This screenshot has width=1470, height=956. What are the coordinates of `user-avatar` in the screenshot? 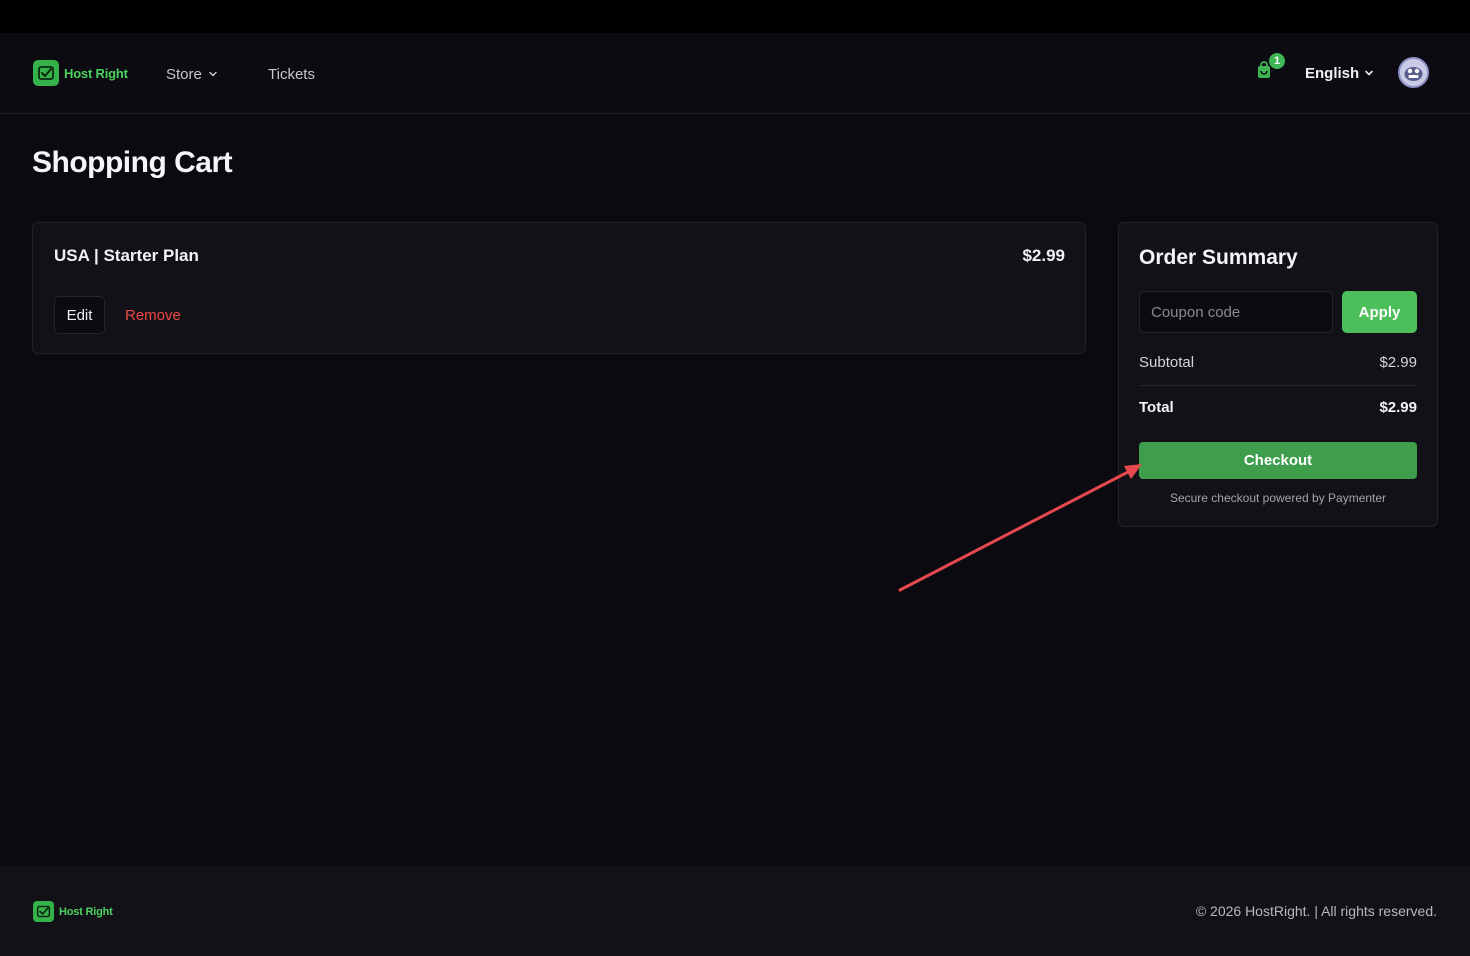 It's located at (1413, 72).